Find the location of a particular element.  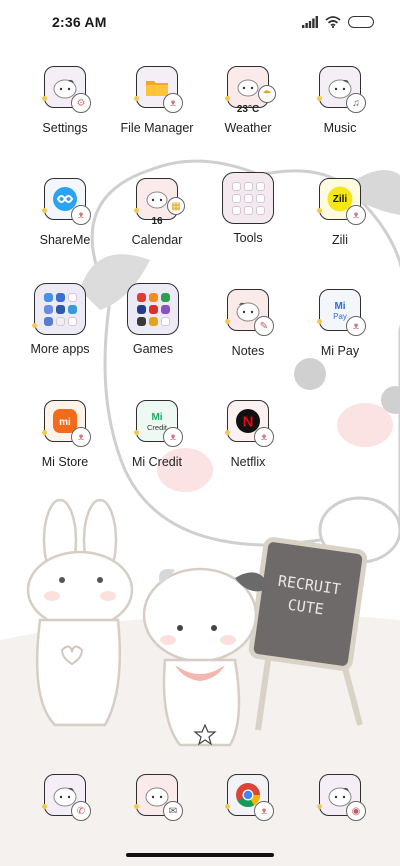

app-games-folder: Games is located at coordinates (153, 319).